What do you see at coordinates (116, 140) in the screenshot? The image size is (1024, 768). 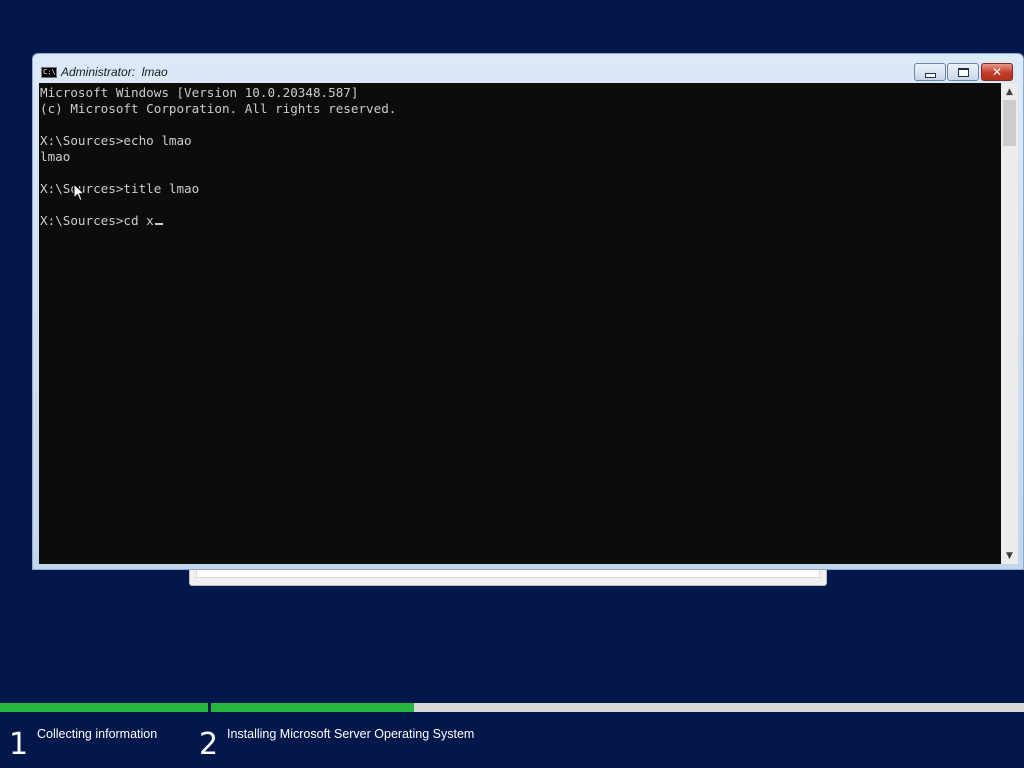 I see `console-line: X:\Sources>echo lmao` at bounding box center [116, 140].